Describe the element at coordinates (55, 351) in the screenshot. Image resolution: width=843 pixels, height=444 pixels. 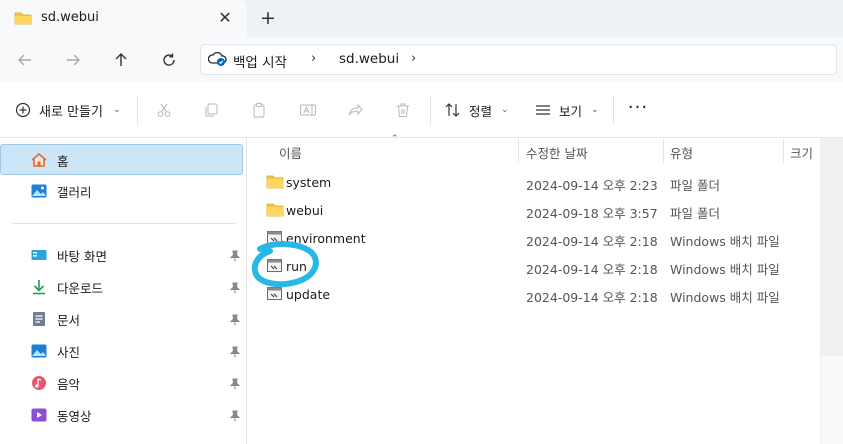
I see `sidebar-item-pictures: 사진` at that location.